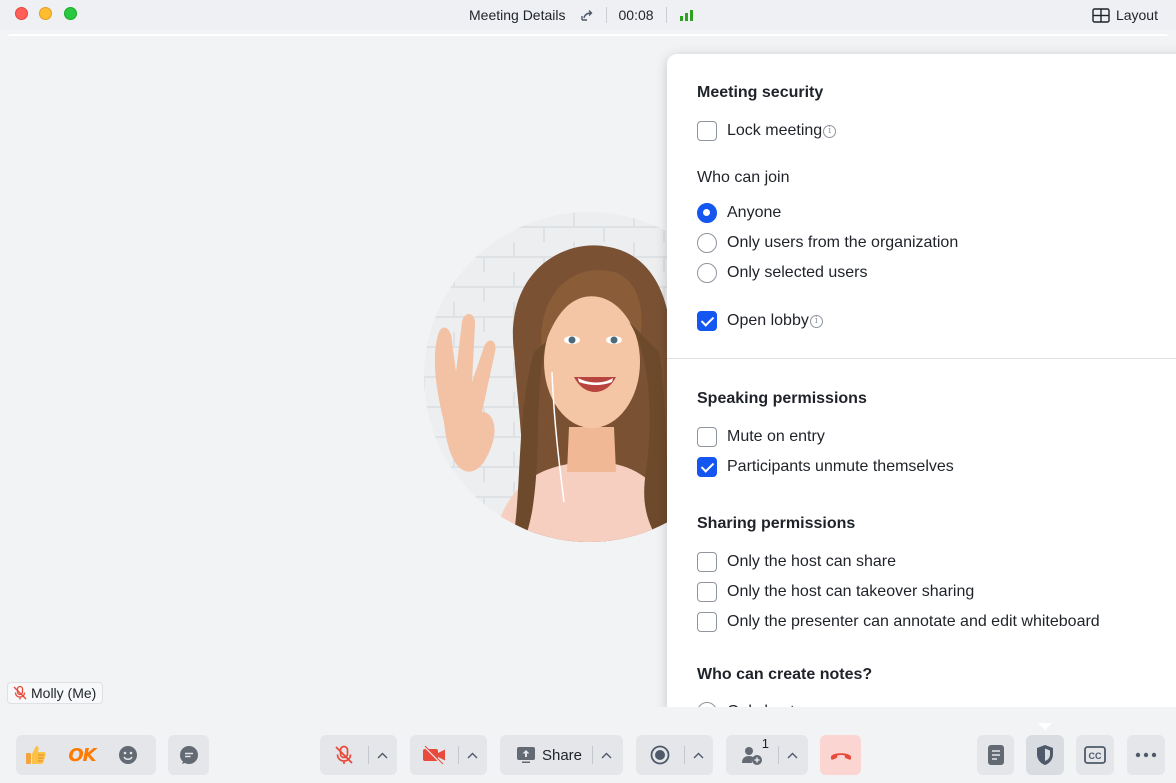 This screenshot has height=783, width=1176. I want to click on closed-captions-icon: CC, so click(1095, 755).